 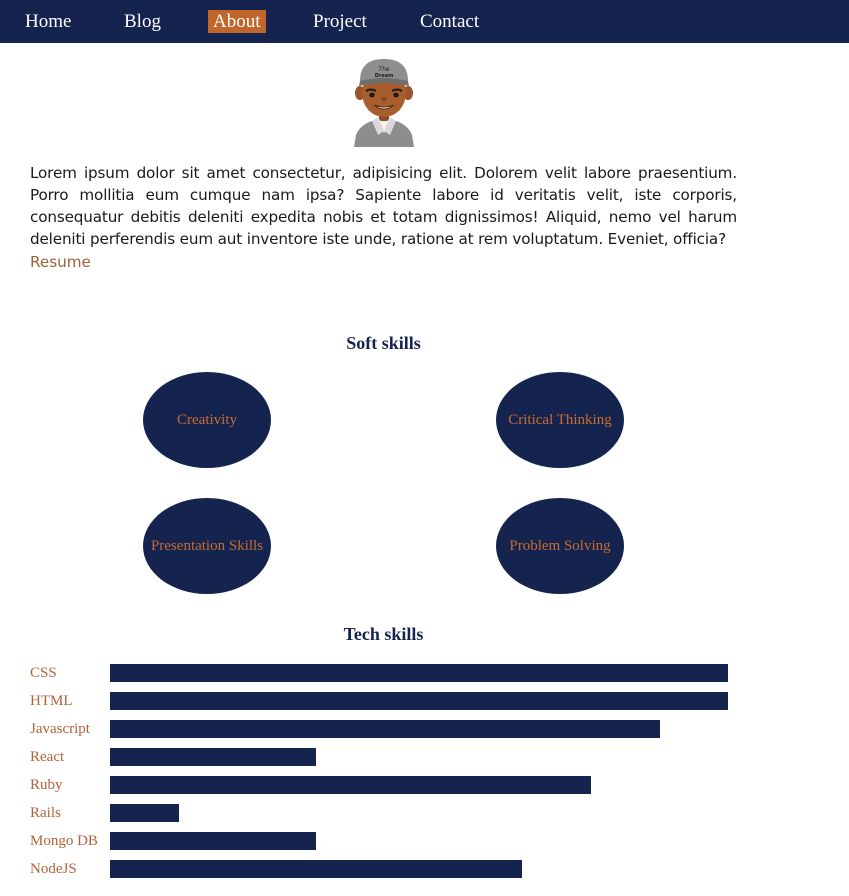 I want to click on top-nav: Home Blog About Project Contact, so click(x=424, y=21).